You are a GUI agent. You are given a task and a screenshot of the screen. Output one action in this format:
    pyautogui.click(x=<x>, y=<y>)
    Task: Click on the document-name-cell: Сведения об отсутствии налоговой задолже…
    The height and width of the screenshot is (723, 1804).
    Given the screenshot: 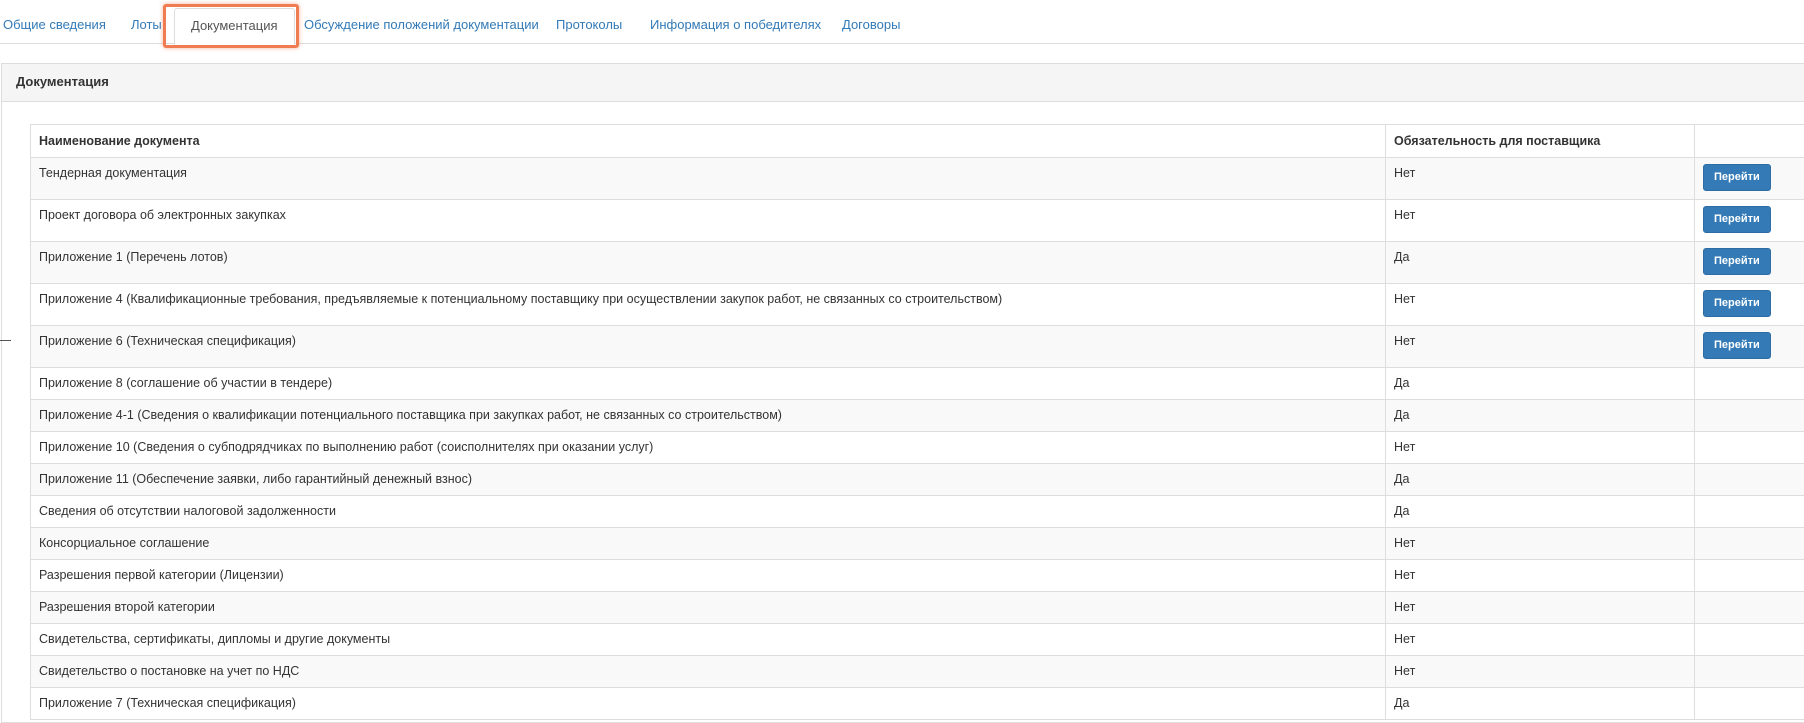 What is the action you would take?
    pyautogui.click(x=708, y=512)
    